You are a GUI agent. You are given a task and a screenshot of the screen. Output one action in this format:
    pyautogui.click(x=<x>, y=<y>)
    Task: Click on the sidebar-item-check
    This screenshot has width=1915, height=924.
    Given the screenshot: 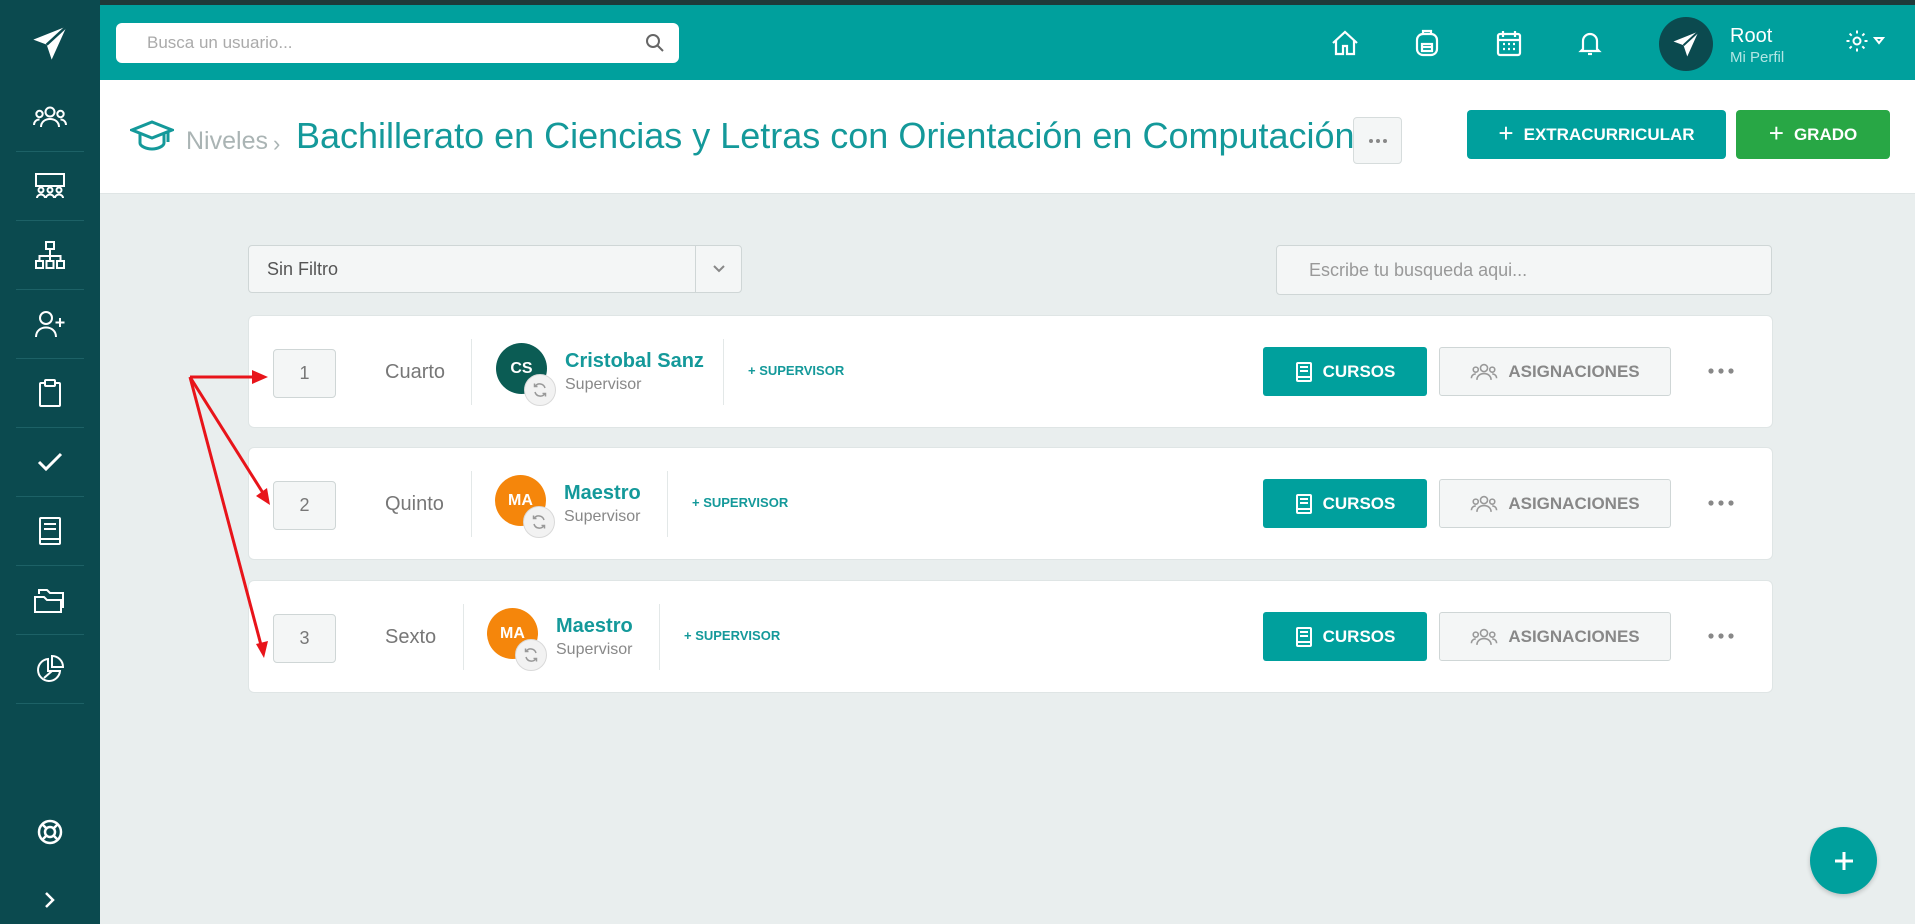 What is the action you would take?
    pyautogui.click(x=50, y=462)
    